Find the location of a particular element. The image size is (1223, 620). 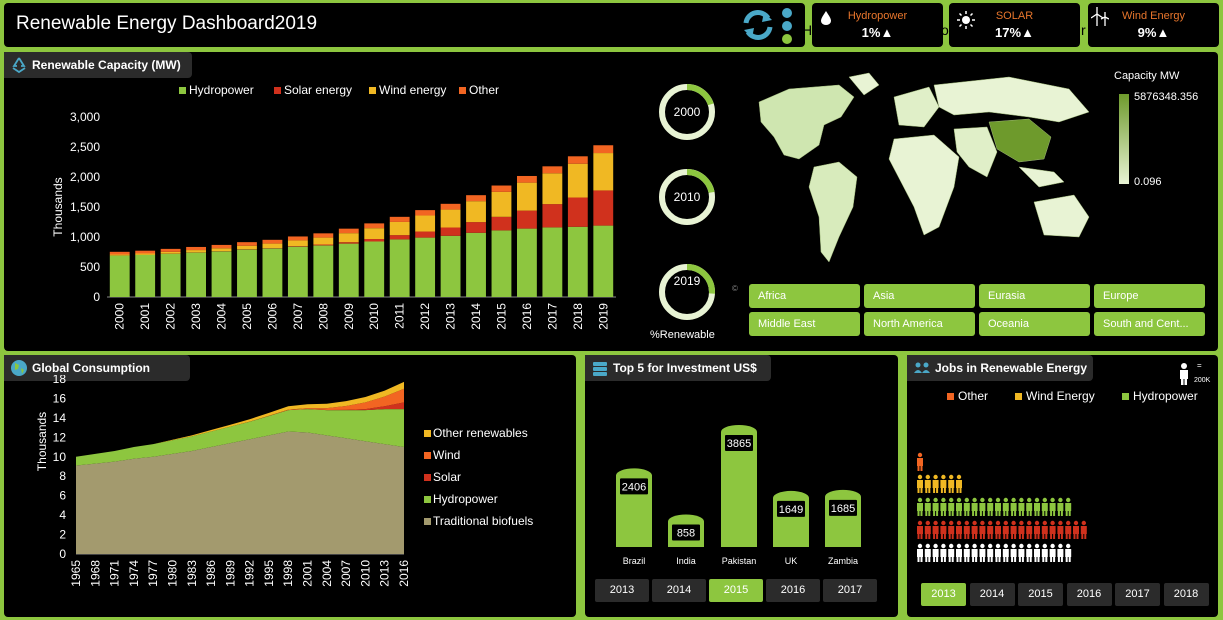

x-tick-label: 1965 is located at coordinates (76, 573).